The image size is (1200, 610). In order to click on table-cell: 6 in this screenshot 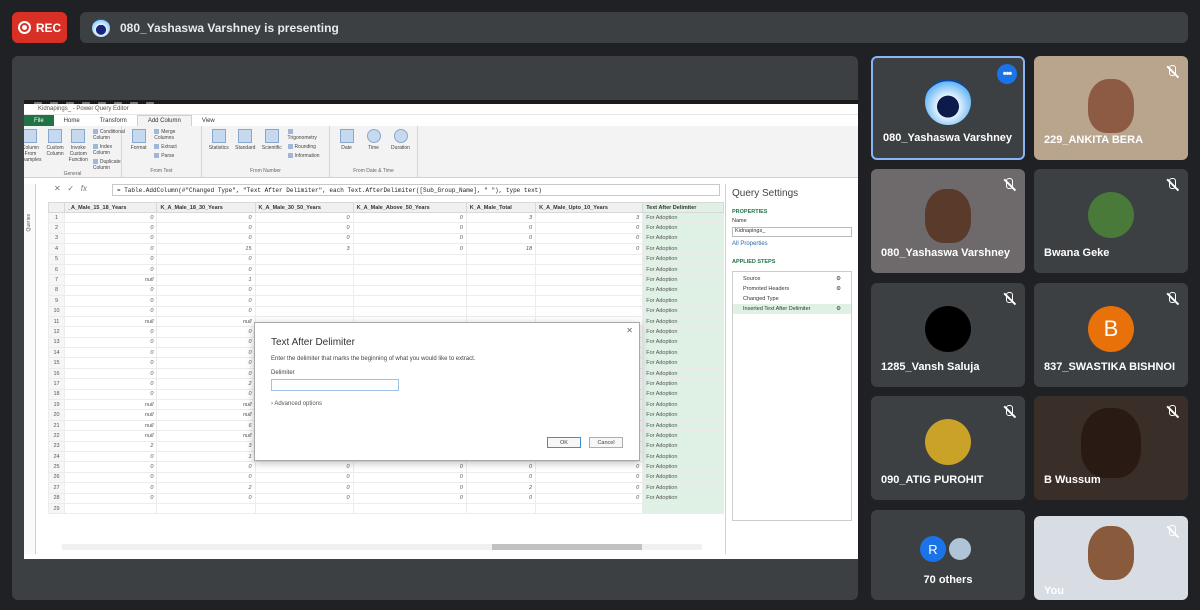, I will do `click(206, 425)`.